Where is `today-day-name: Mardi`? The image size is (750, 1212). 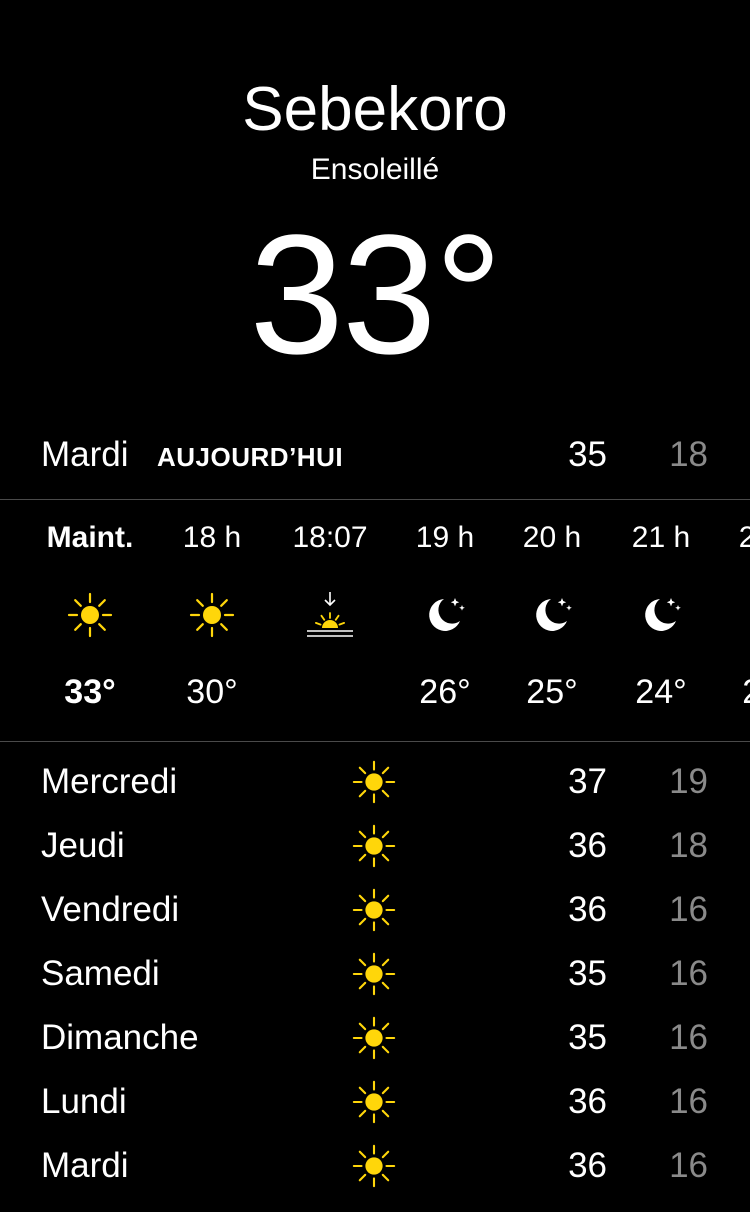 today-day-name: Mardi is located at coordinates (85, 454).